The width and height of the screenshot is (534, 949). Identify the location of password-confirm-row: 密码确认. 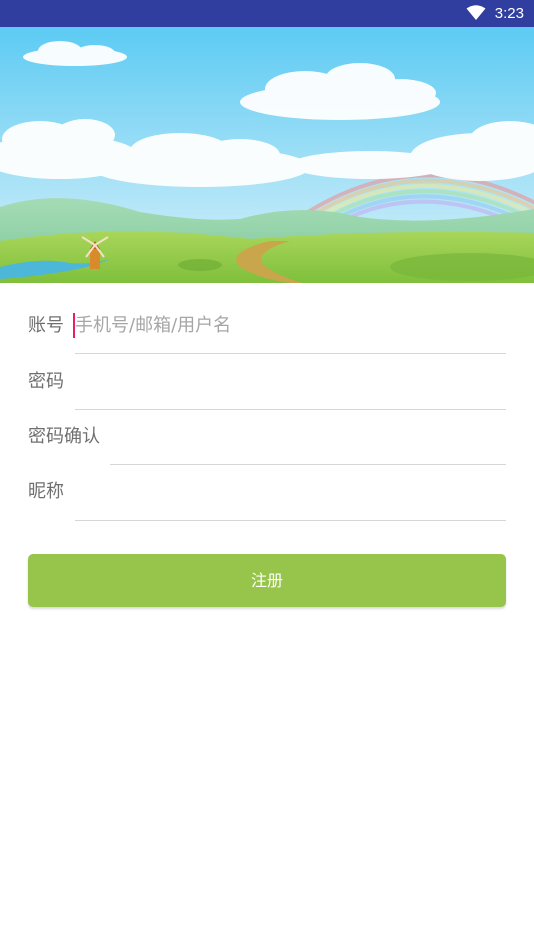
(267, 453).